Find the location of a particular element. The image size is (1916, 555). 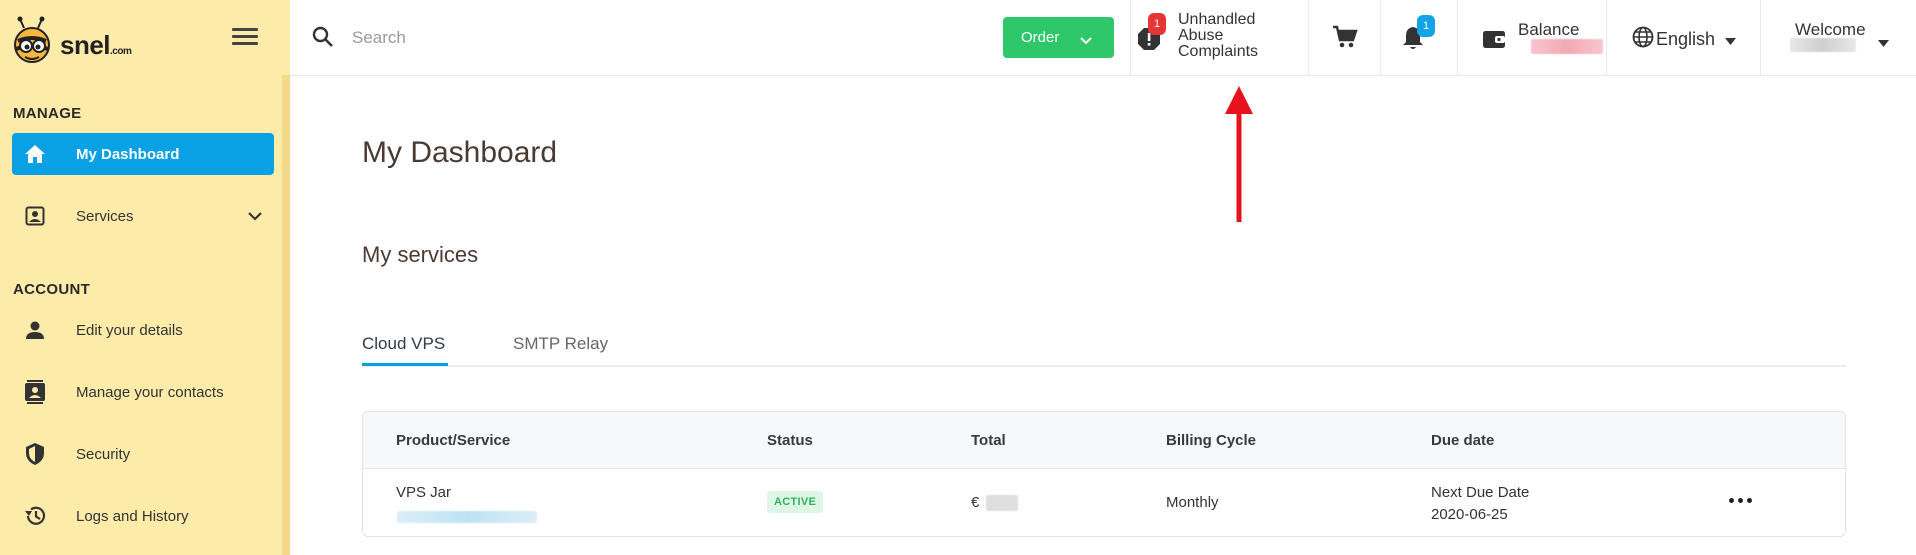

product-domain-redacted is located at coordinates (467, 517).